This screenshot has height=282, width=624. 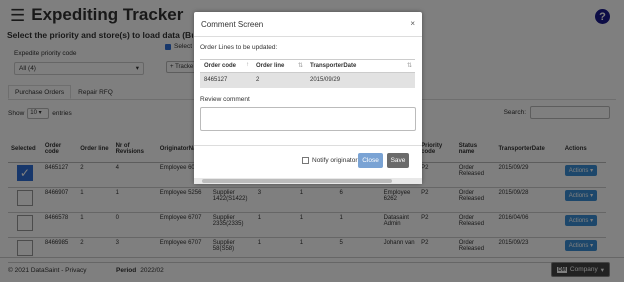 I want to click on column-header-label: Order line, so click(x=270, y=66).